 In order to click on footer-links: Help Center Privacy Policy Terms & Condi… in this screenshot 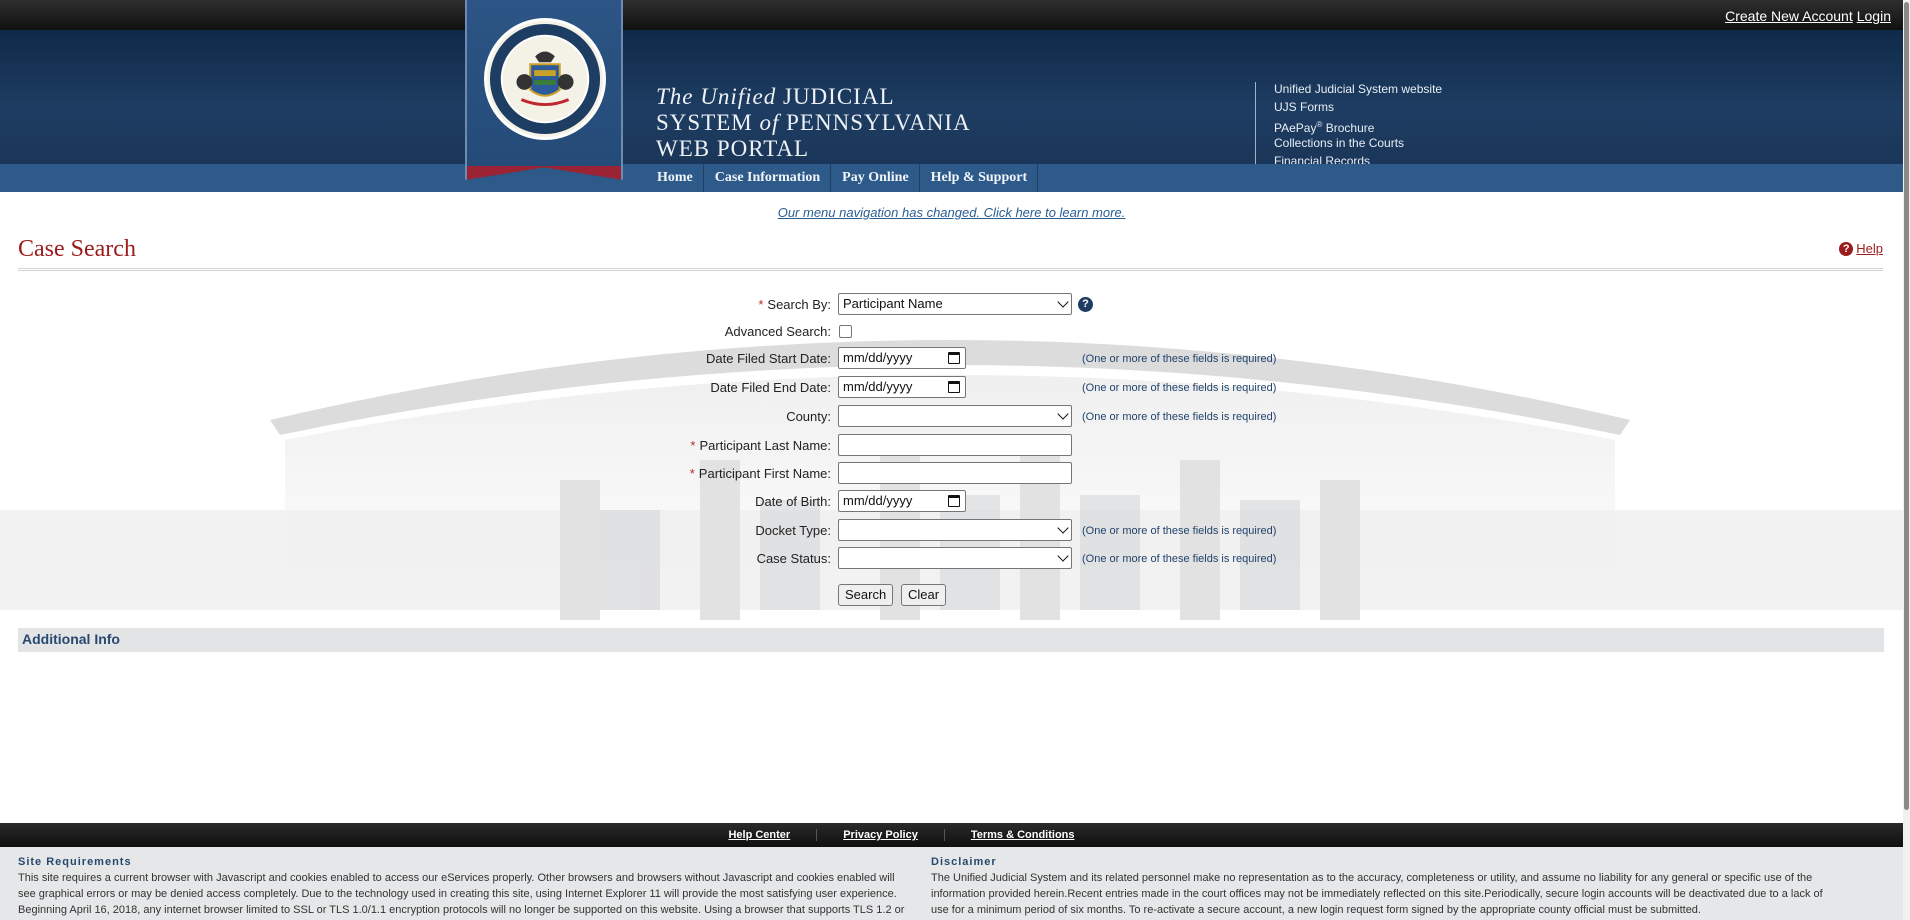, I will do `click(926, 835)`.